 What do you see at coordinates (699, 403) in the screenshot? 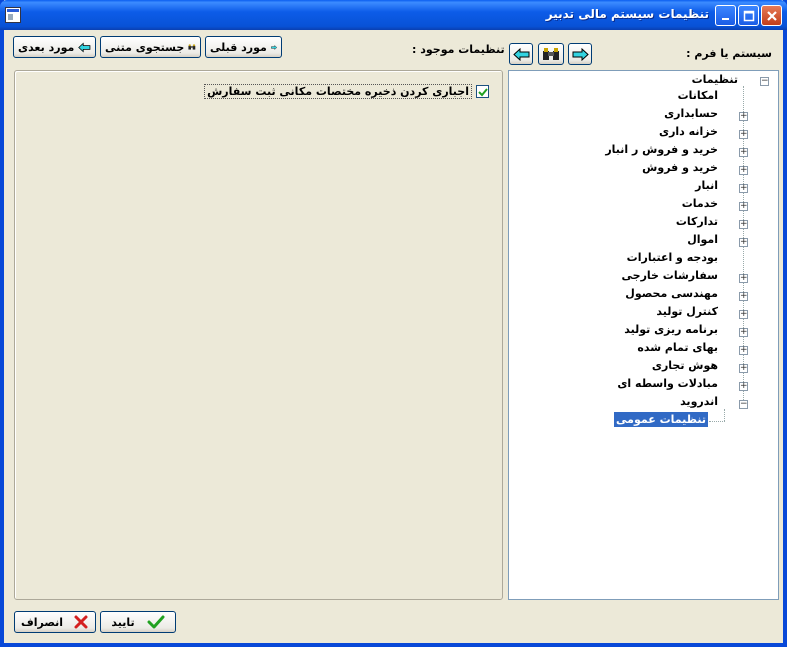
I see `tree-item-android: اندروید` at bounding box center [699, 403].